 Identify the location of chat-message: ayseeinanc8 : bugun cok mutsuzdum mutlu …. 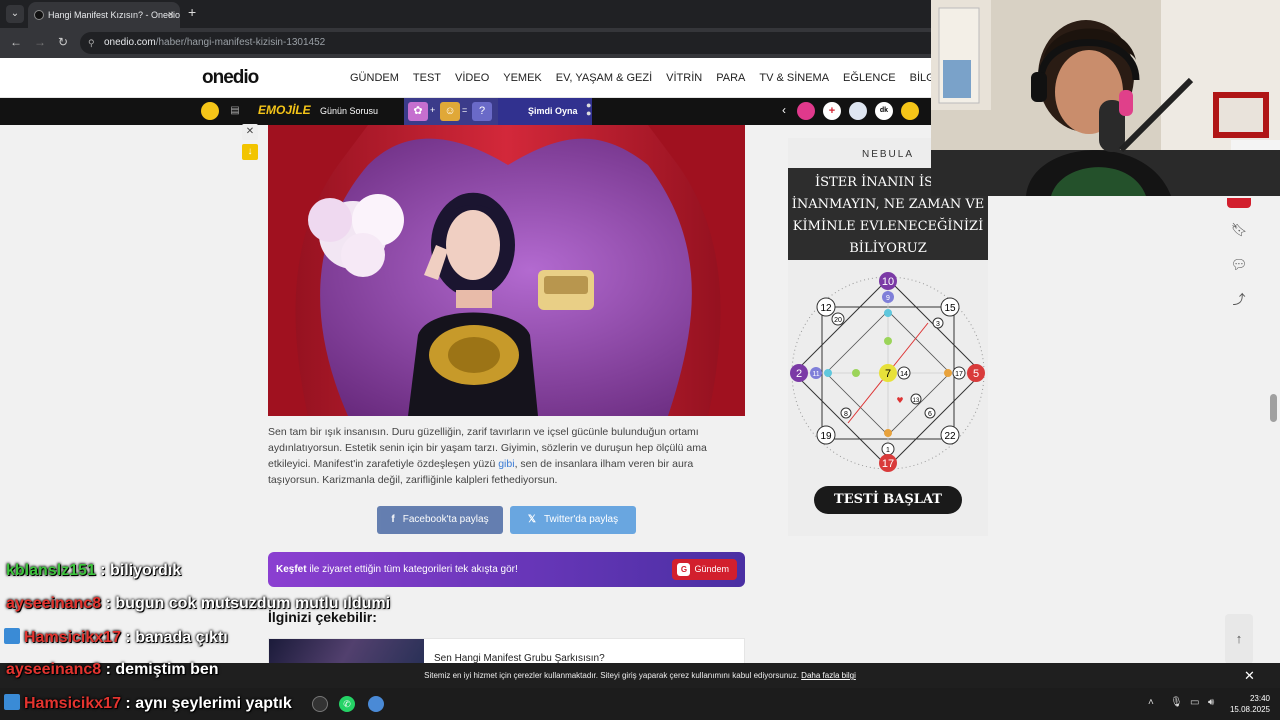
(198, 604).